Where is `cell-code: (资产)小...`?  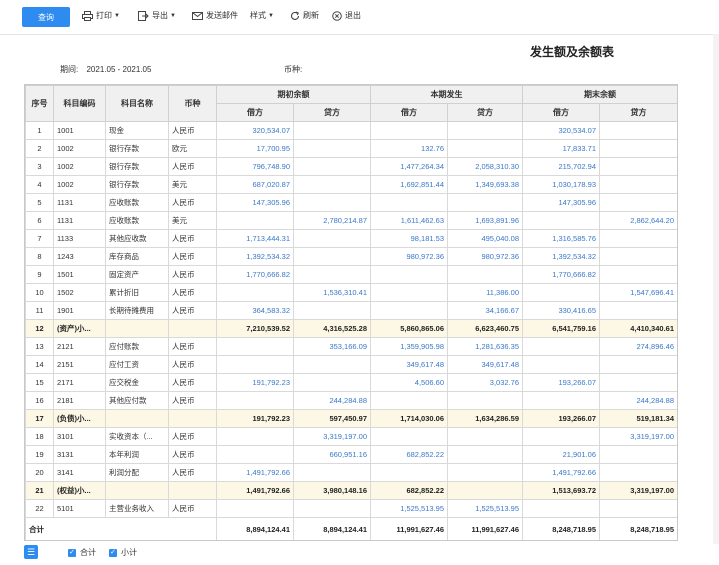
cell-code: (资产)小... is located at coordinates (79, 328).